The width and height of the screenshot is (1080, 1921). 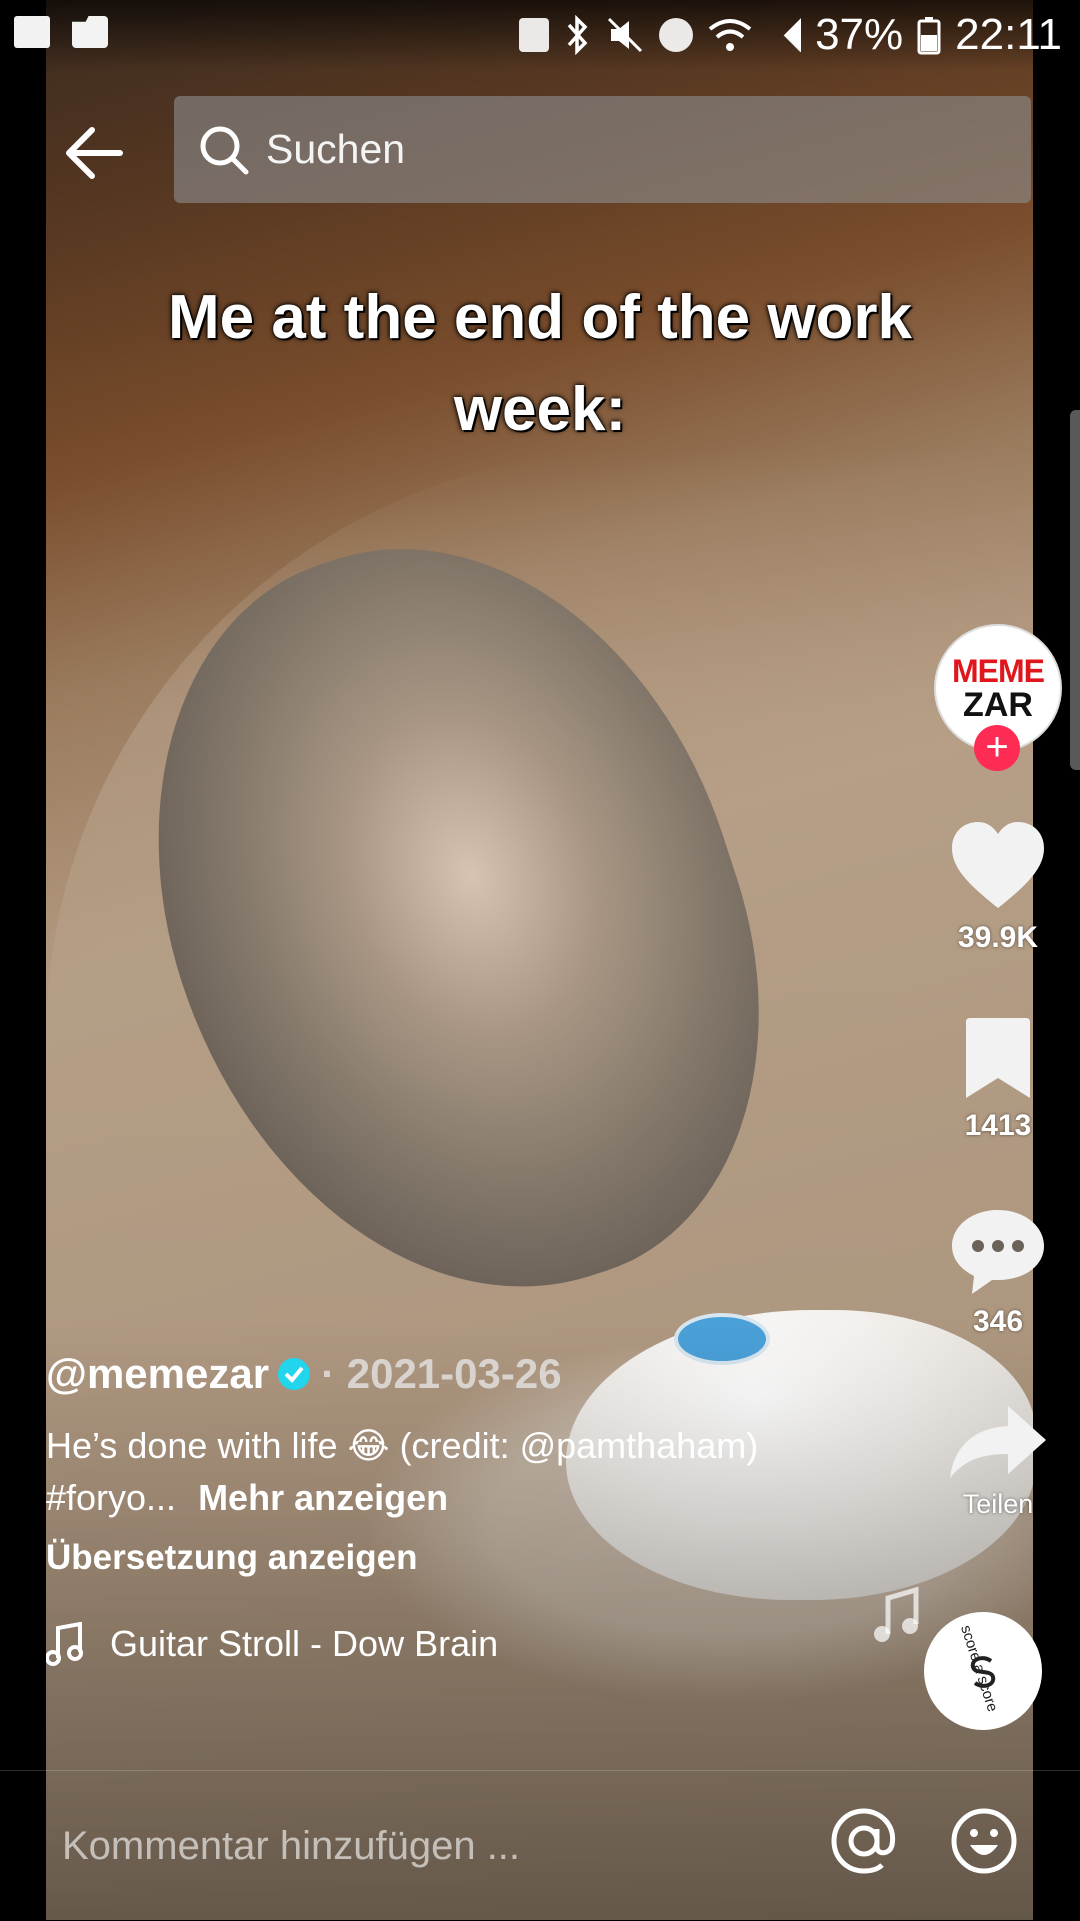 What do you see at coordinates (998, 937) in the screenshot?
I see `like-count: 39.9K` at bounding box center [998, 937].